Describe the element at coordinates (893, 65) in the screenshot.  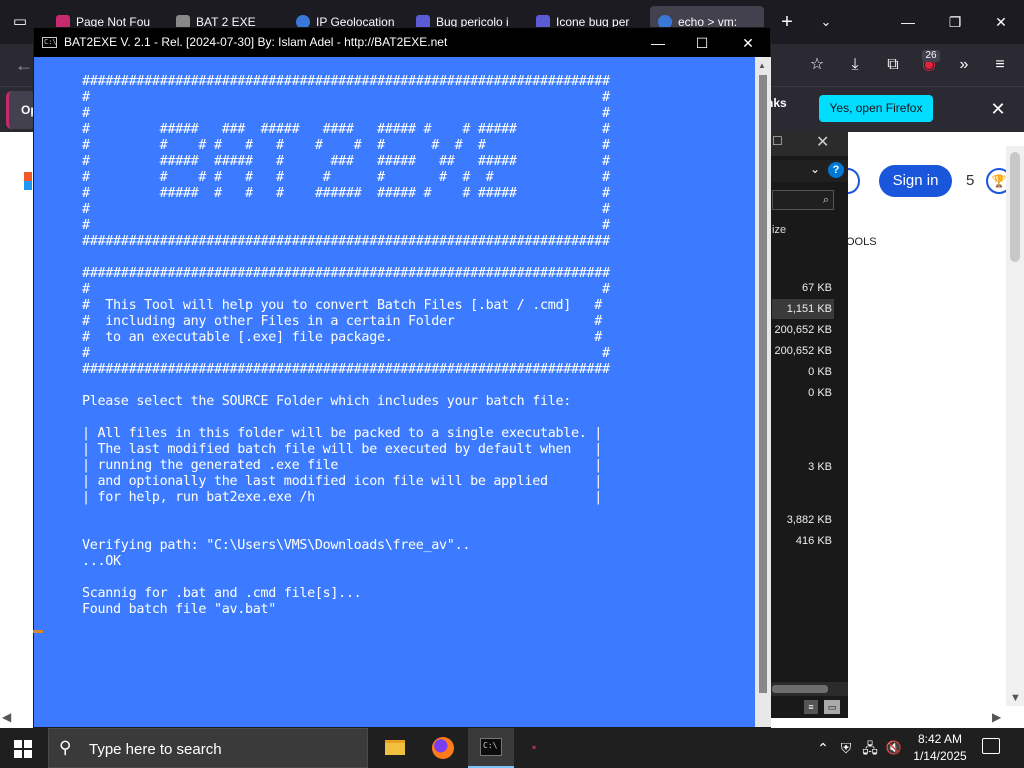
I see `extensions-icon: ⧉` at that location.